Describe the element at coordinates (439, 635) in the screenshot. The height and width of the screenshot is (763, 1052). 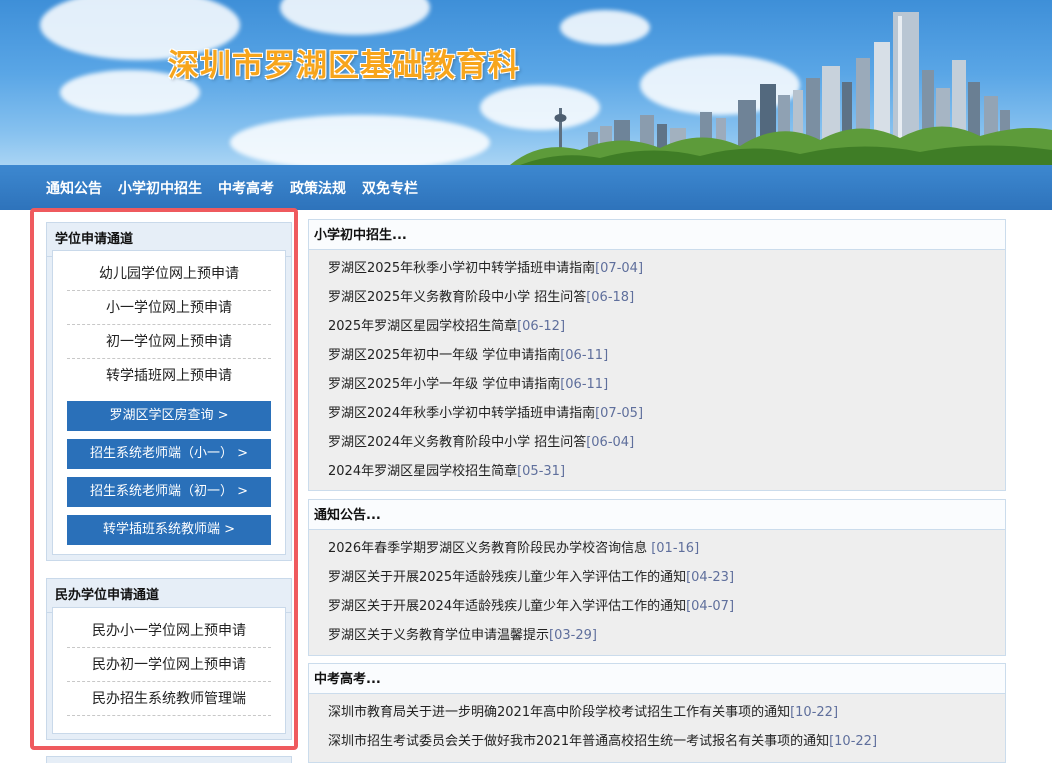
I see `news-title: 罗湖区关于义务教育学位申请温馨提示` at that location.